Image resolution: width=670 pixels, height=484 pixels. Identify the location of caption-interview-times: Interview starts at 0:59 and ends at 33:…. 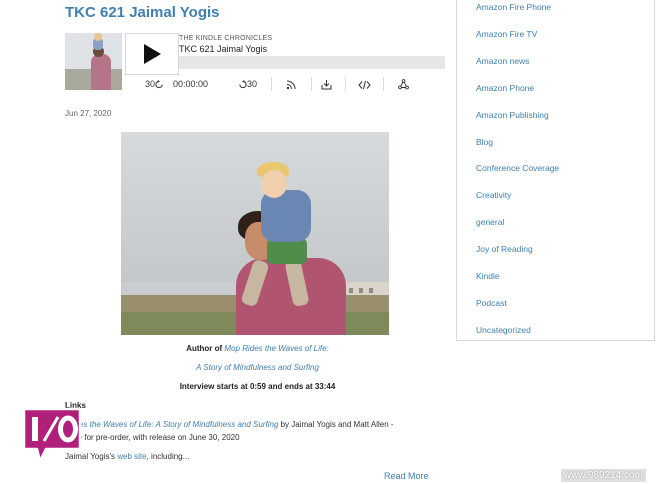
(257, 386).